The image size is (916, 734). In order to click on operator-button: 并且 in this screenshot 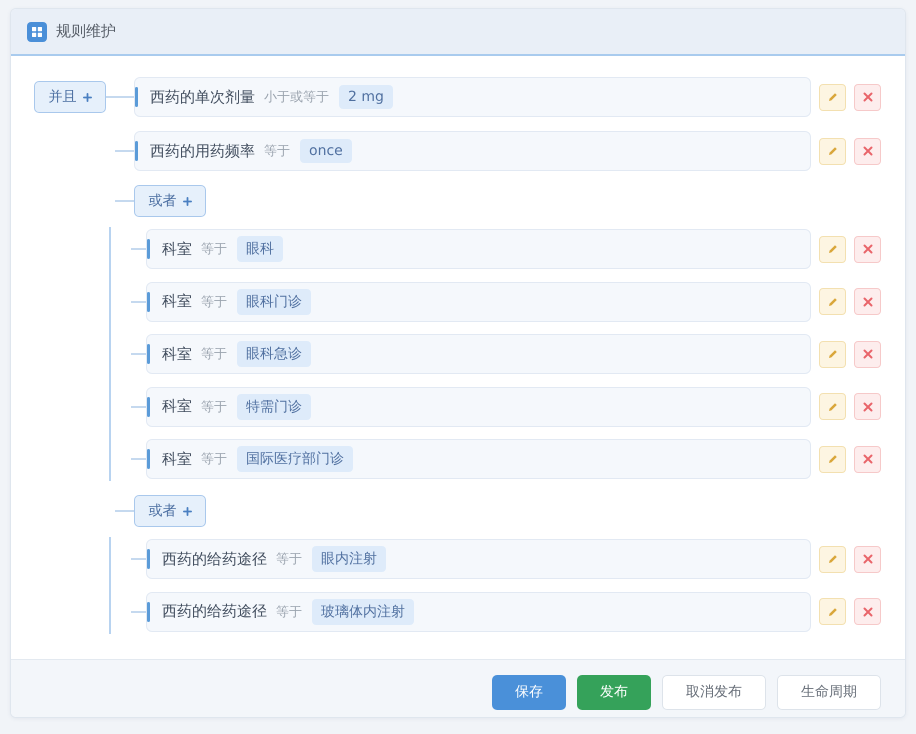, I will do `click(70, 97)`.